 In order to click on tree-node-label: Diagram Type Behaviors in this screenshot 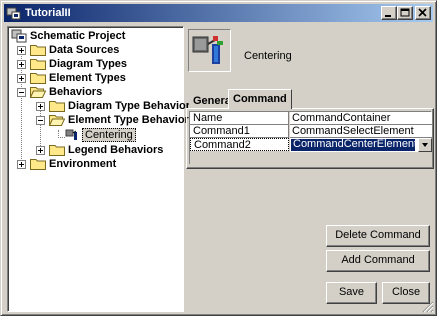, I will do `click(132, 106)`.